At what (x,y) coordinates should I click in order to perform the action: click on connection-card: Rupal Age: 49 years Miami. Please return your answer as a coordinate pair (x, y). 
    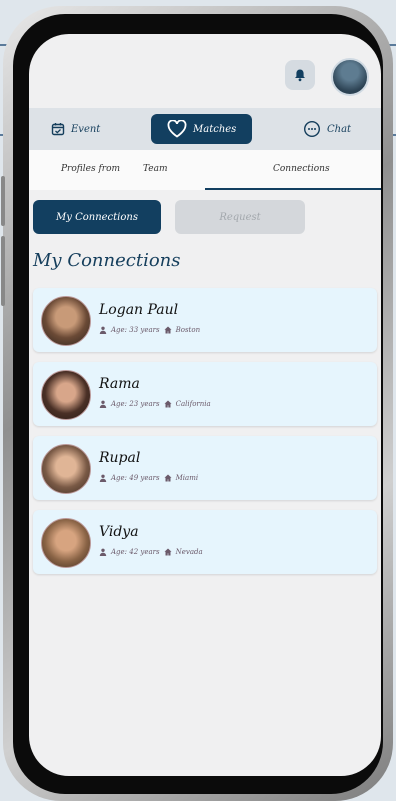
    Looking at the image, I should click on (205, 468).